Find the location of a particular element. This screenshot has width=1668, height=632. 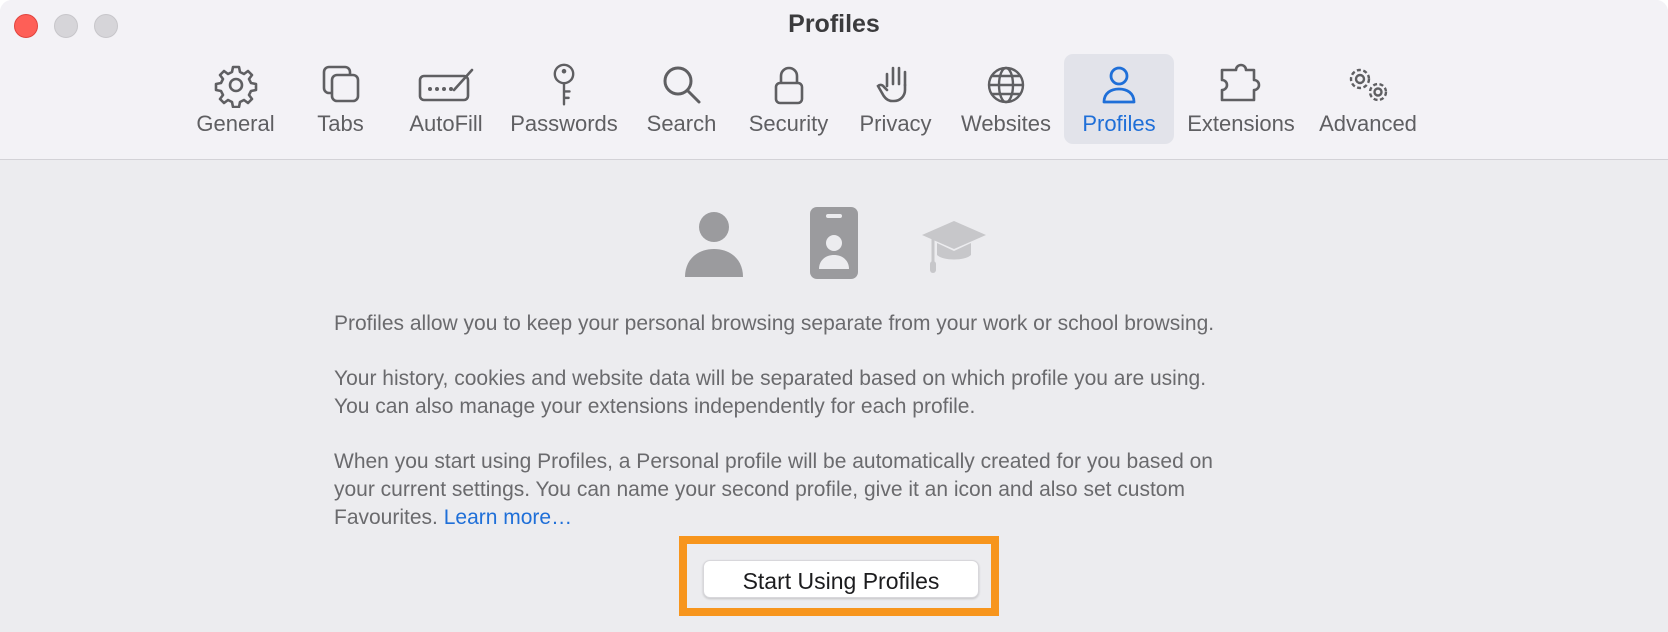

tab-profiles: Profiles is located at coordinates (1119, 99).